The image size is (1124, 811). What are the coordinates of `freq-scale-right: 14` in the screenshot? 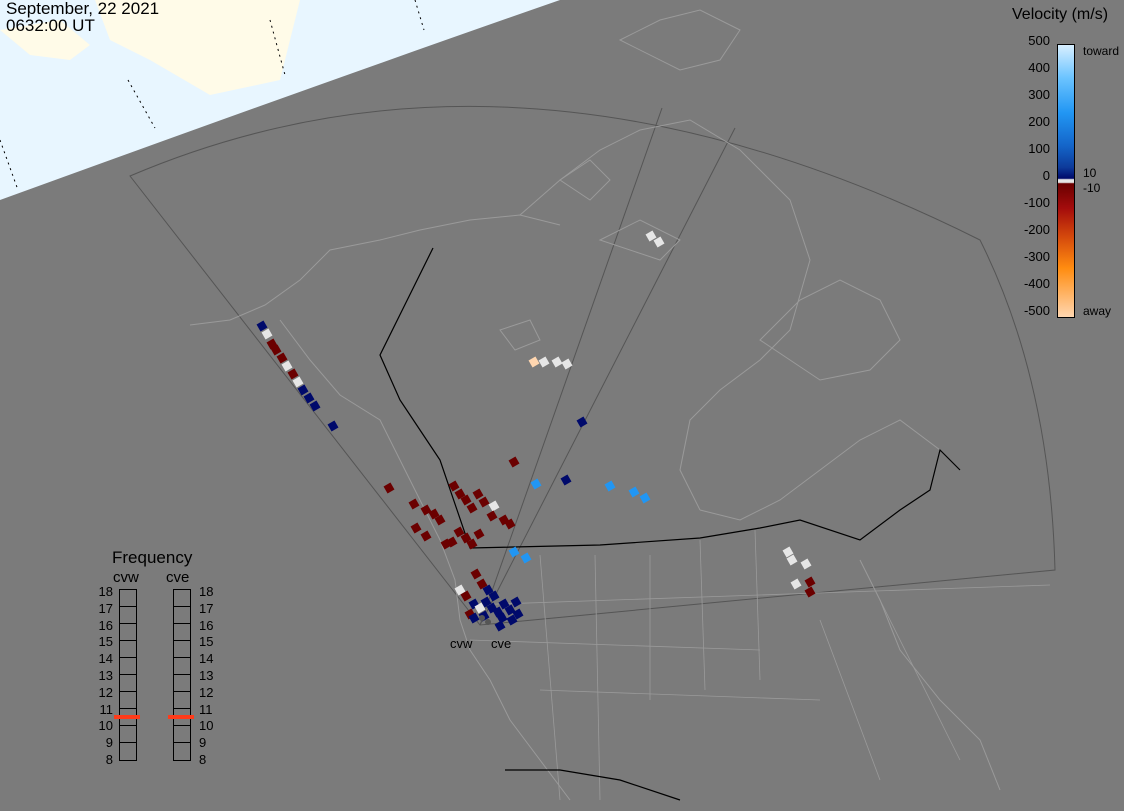 It's located at (206, 659).